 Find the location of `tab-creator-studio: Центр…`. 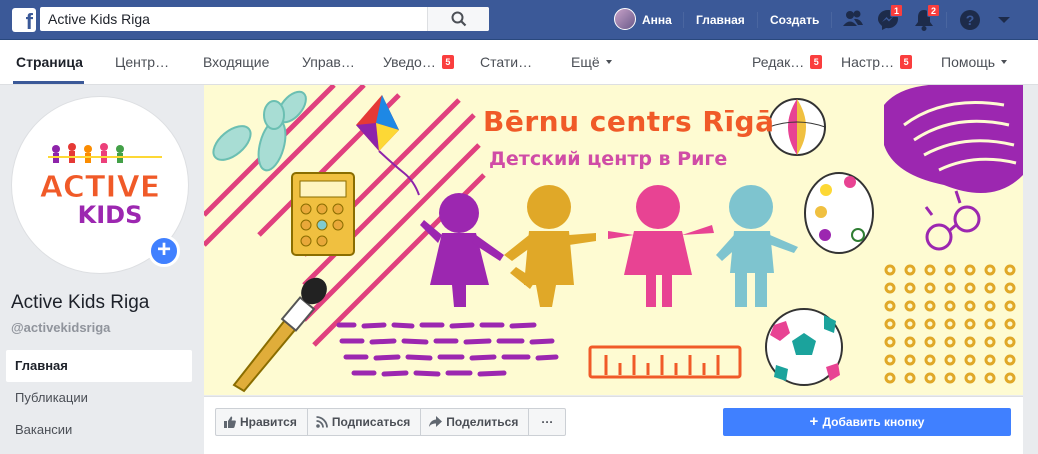

tab-creator-studio: Центр… is located at coordinates (142, 62).